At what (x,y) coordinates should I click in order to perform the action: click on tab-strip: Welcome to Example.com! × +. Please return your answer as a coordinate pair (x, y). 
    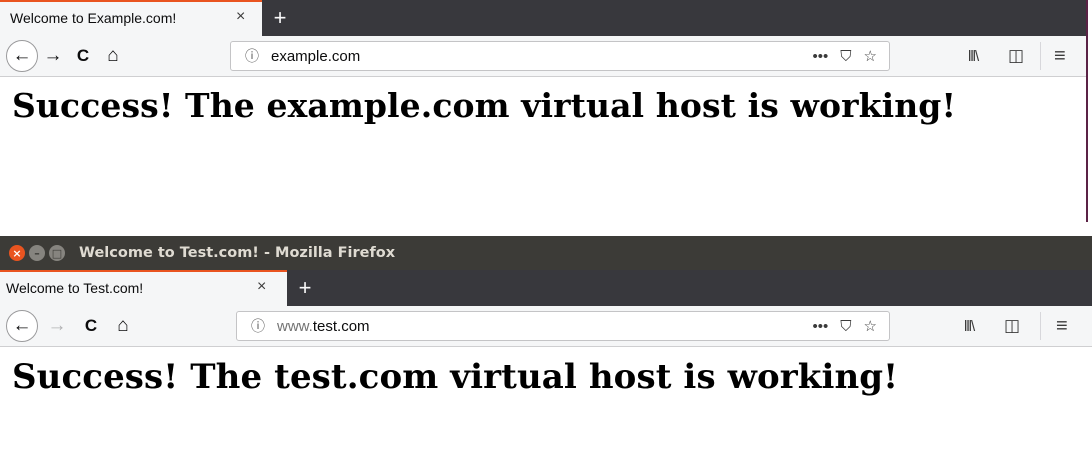
    Looking at the image, I should click on (543, 18).